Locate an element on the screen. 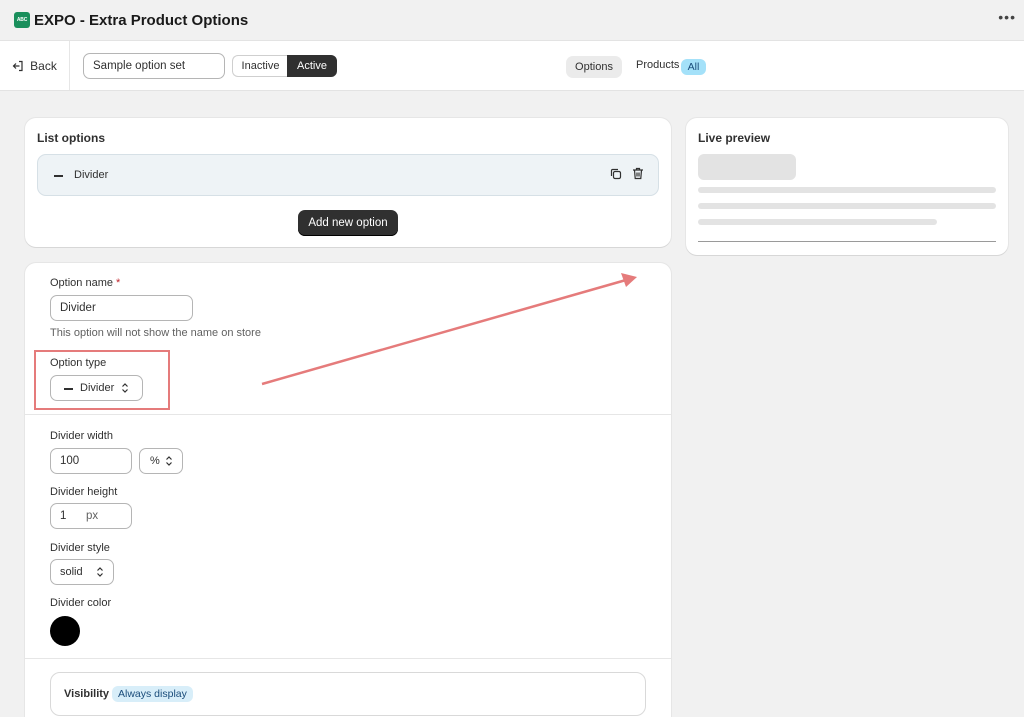 Image resolution: width=1024 pixels, height=717 pixels. divider-height-value: 1 is located at coordinates (63, 516).